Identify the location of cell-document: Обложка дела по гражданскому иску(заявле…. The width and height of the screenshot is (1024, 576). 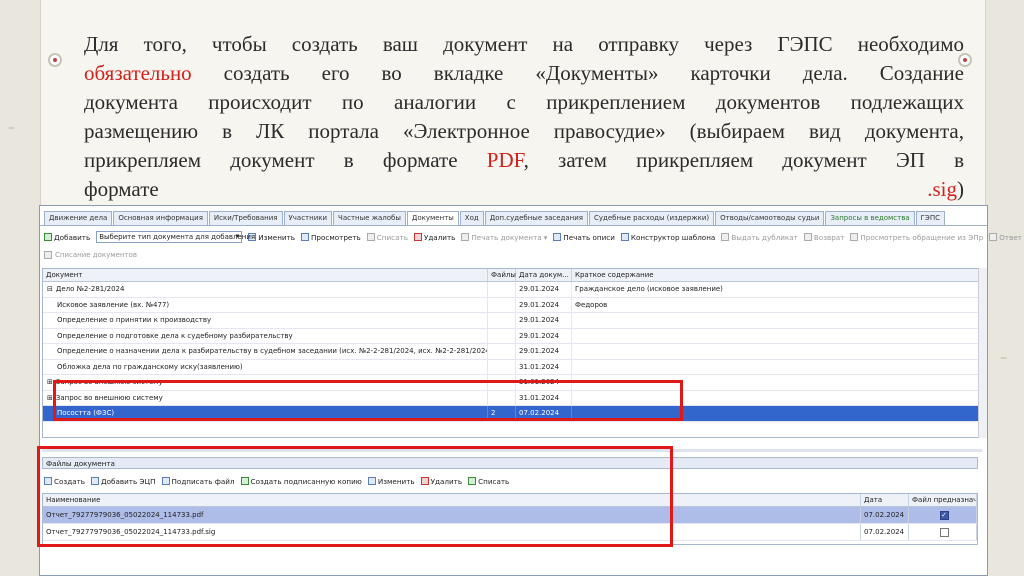
(265, 366).